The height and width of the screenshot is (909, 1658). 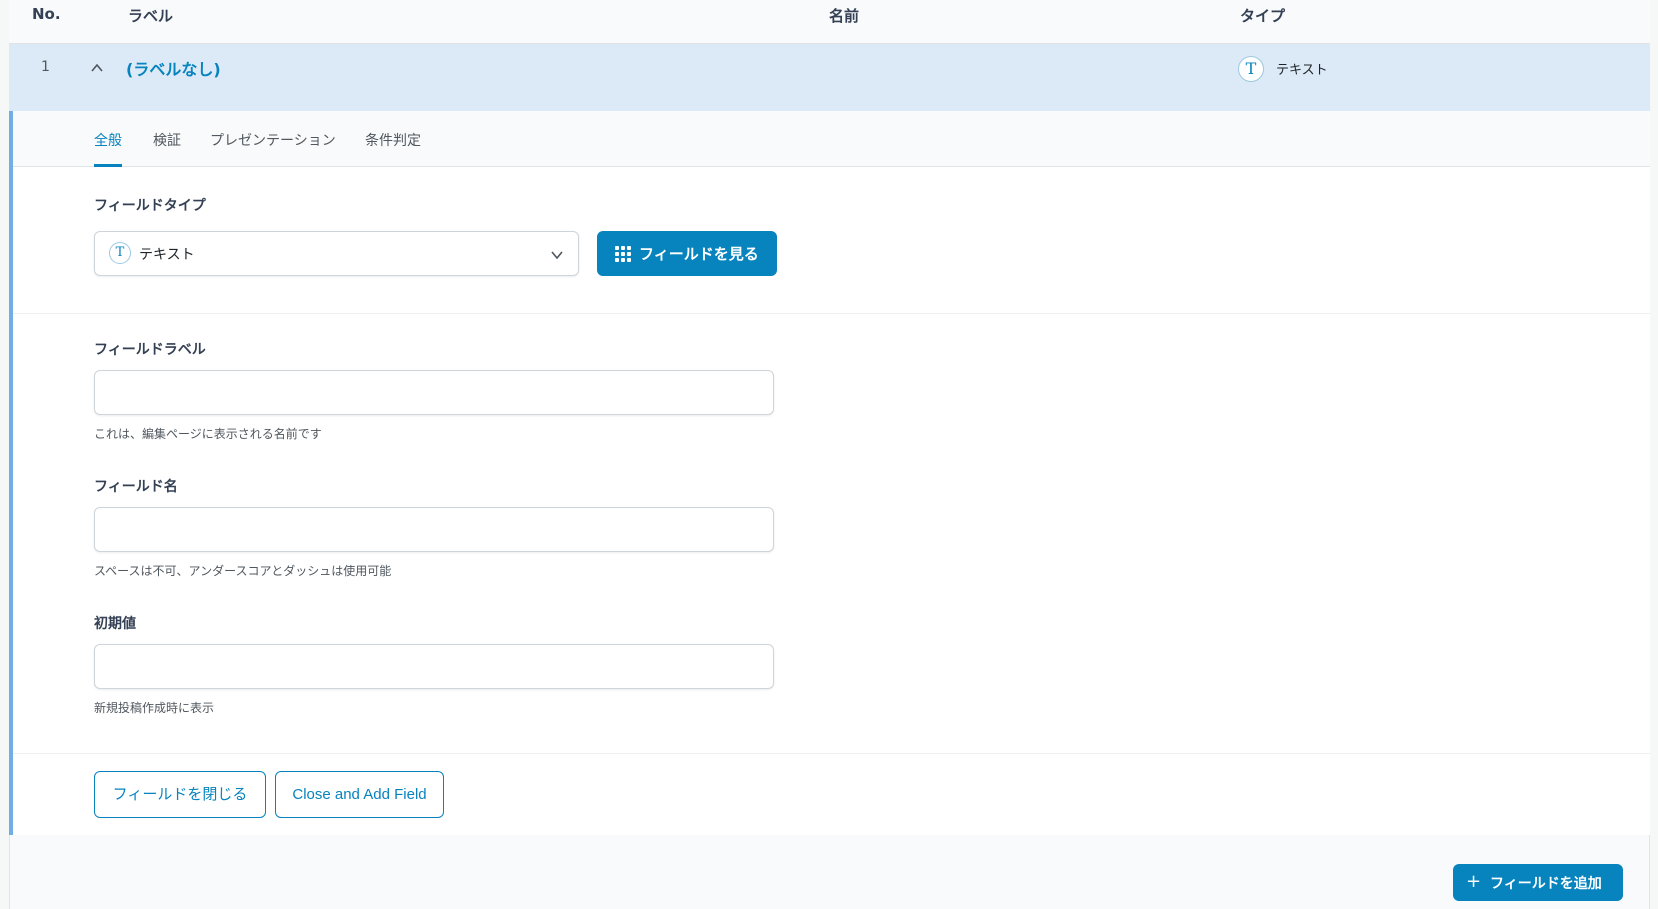 I want to click on browse-fields-button: フィールドを見る, so click(x=687, y=253).